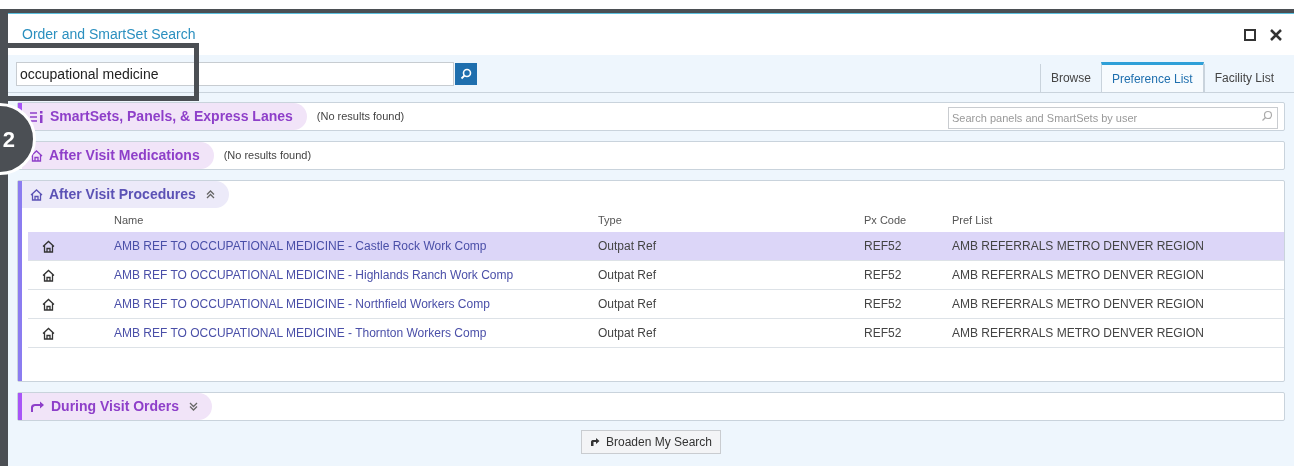 The image size is (1294, 466). Describe the element at coordinates (1243, 78) in the screenshot. I see `tab: Facility List` at that location.